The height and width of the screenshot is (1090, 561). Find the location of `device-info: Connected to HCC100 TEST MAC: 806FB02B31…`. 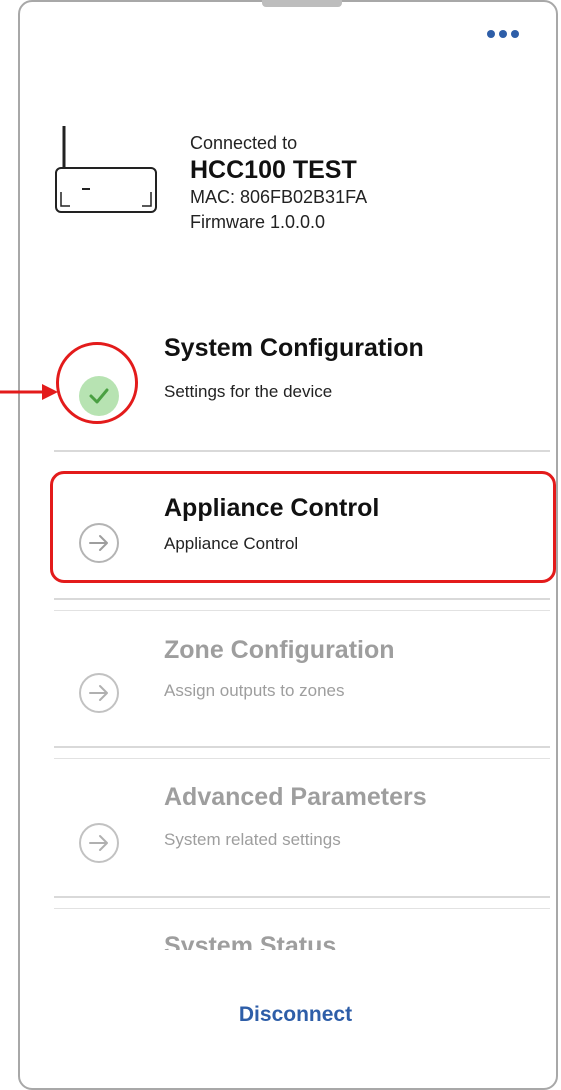

device-info: Connected to HCC100 TEST MAC: 806FB02B31… is located at coordinates (278, 182).